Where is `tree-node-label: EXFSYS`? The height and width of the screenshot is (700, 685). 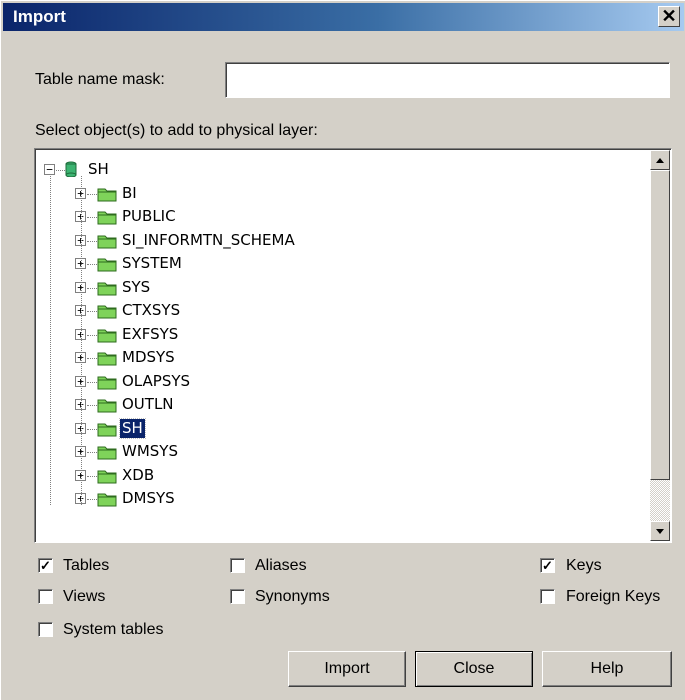 tree-node-label: EXFSYS is located at coordinates (150, 334).